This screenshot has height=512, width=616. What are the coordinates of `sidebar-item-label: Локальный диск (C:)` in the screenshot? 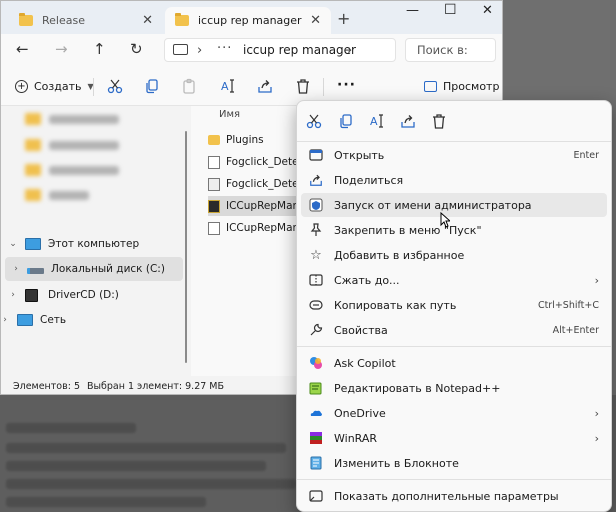 It's located at (108, 269).